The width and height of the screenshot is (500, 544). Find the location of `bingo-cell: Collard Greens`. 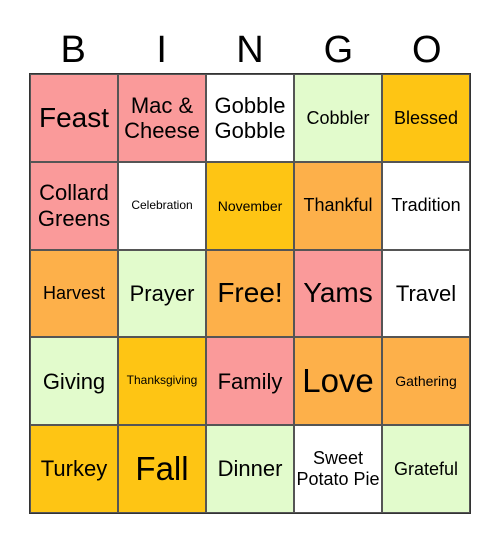

bingo-cell: Collard Greens is located at coordinates (74, 205).